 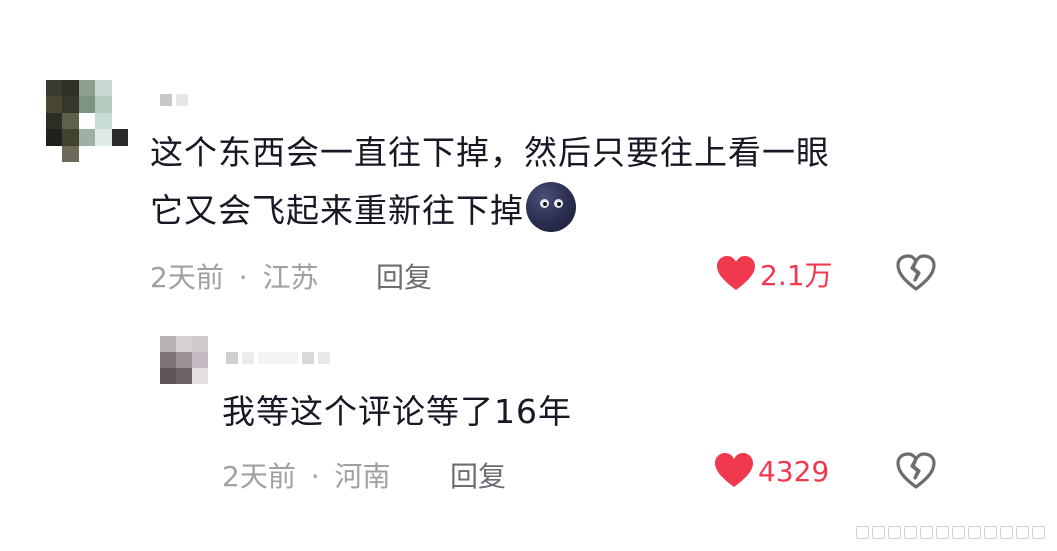 I want to click on reply-body: 我等这个评论等了16年, so click(x=397, y=412).